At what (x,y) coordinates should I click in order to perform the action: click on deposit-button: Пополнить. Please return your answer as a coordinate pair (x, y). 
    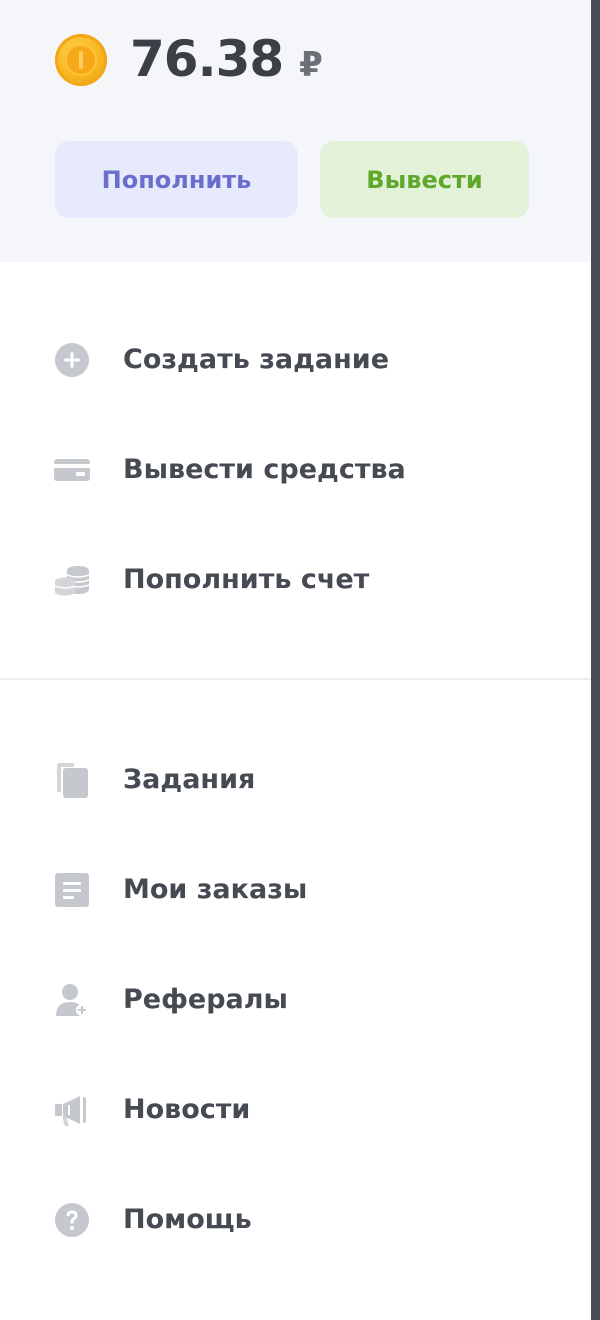
    Looking at the image, I should click on (176, 179).